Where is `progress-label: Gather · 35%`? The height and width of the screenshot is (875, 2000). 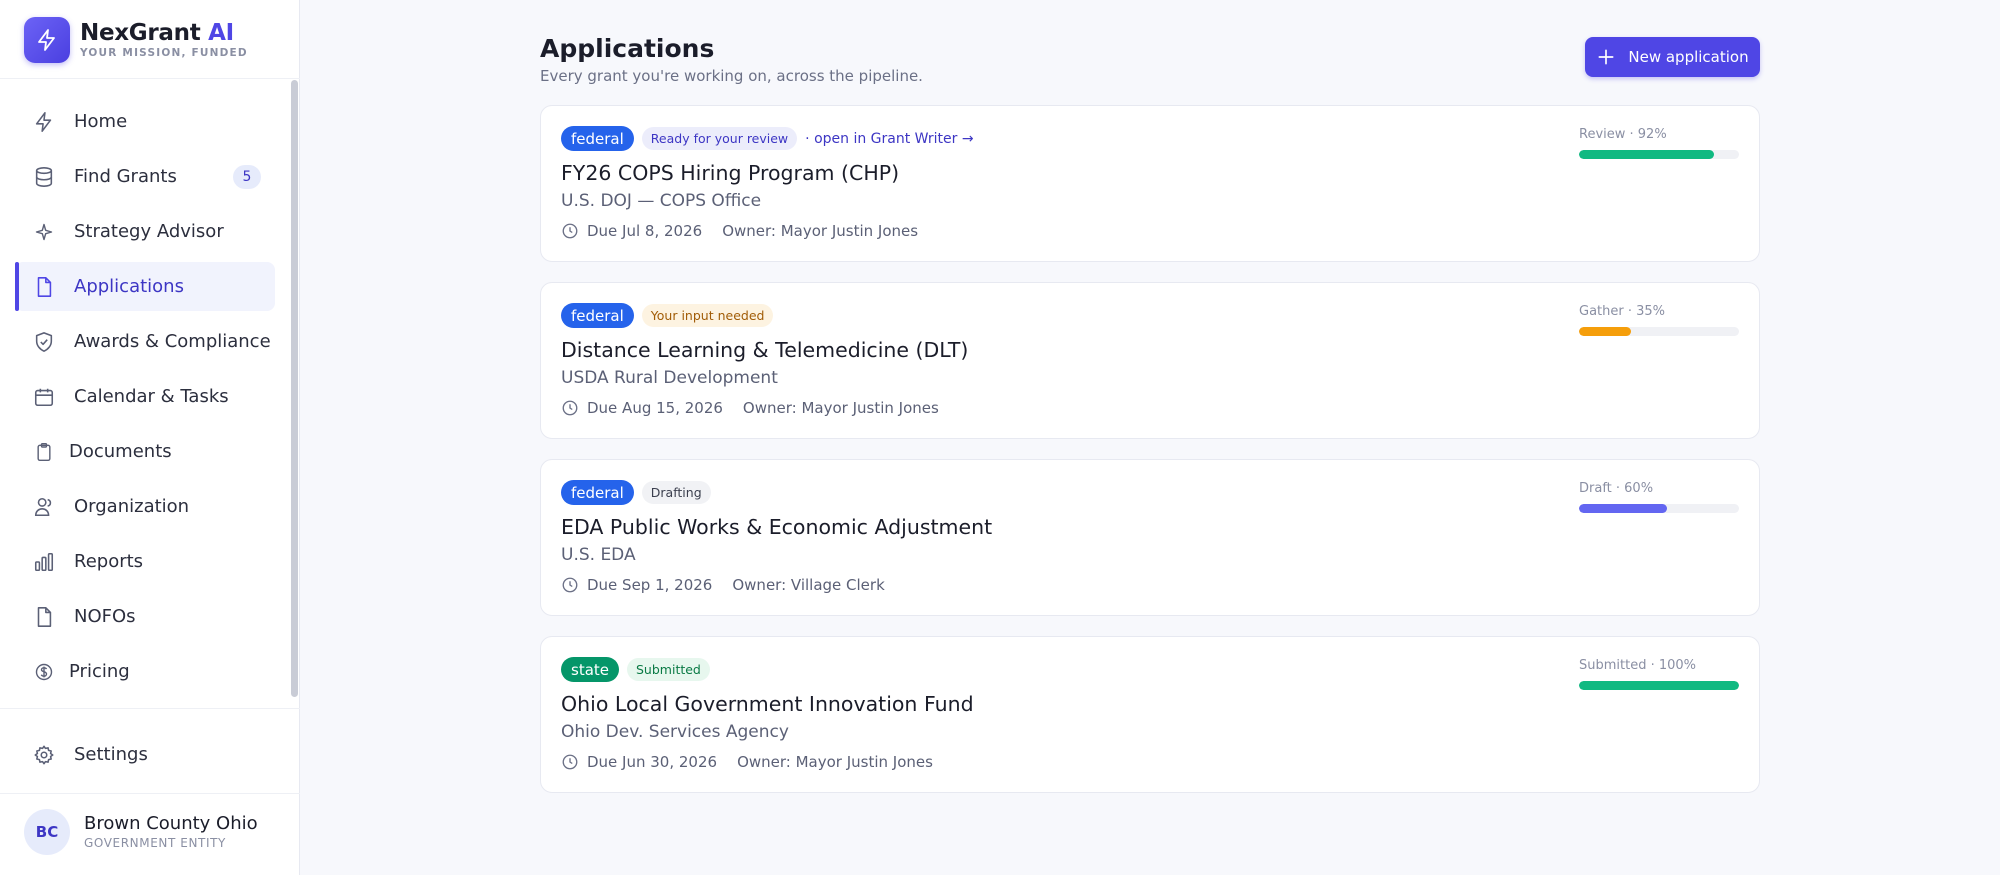 progress-label: Gather · 35% is located at coordinates (1622, 311).